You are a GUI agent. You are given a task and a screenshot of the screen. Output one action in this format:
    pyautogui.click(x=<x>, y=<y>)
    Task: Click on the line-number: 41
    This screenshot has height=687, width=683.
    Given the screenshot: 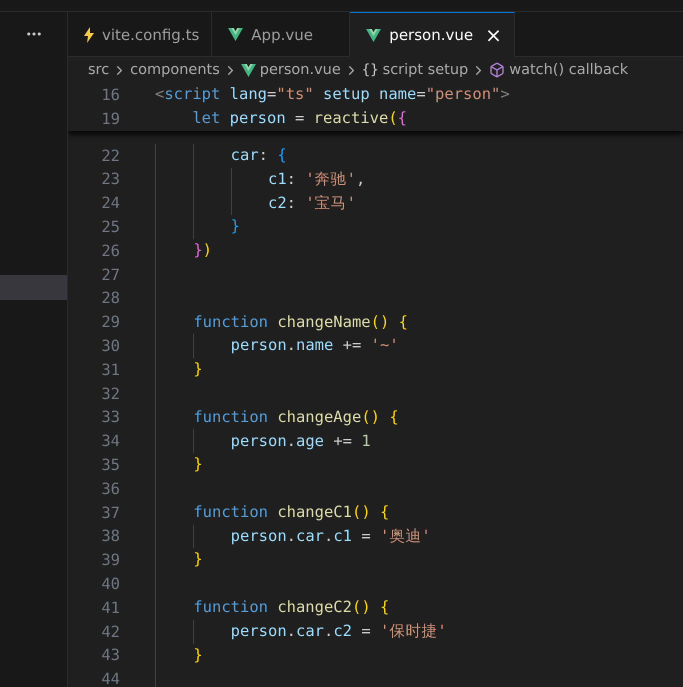 What is the action you would take?
    pyautogui.click(x=110, y=607)
    